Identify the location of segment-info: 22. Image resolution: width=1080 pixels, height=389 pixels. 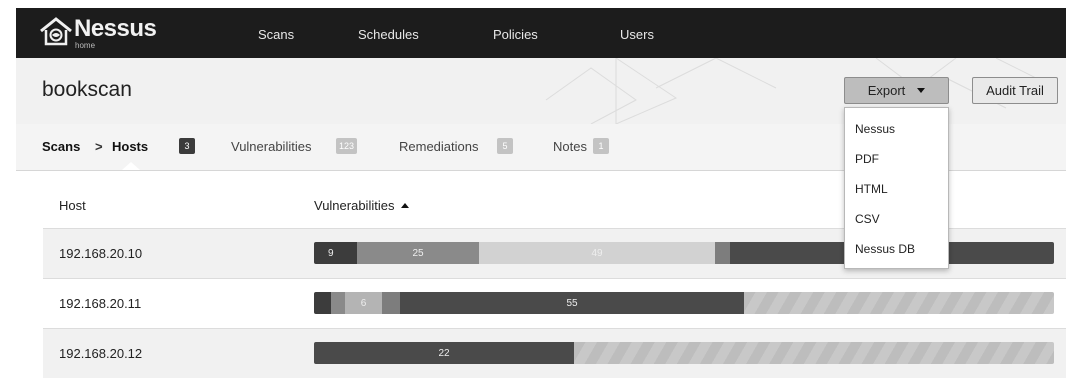
(444, 353).